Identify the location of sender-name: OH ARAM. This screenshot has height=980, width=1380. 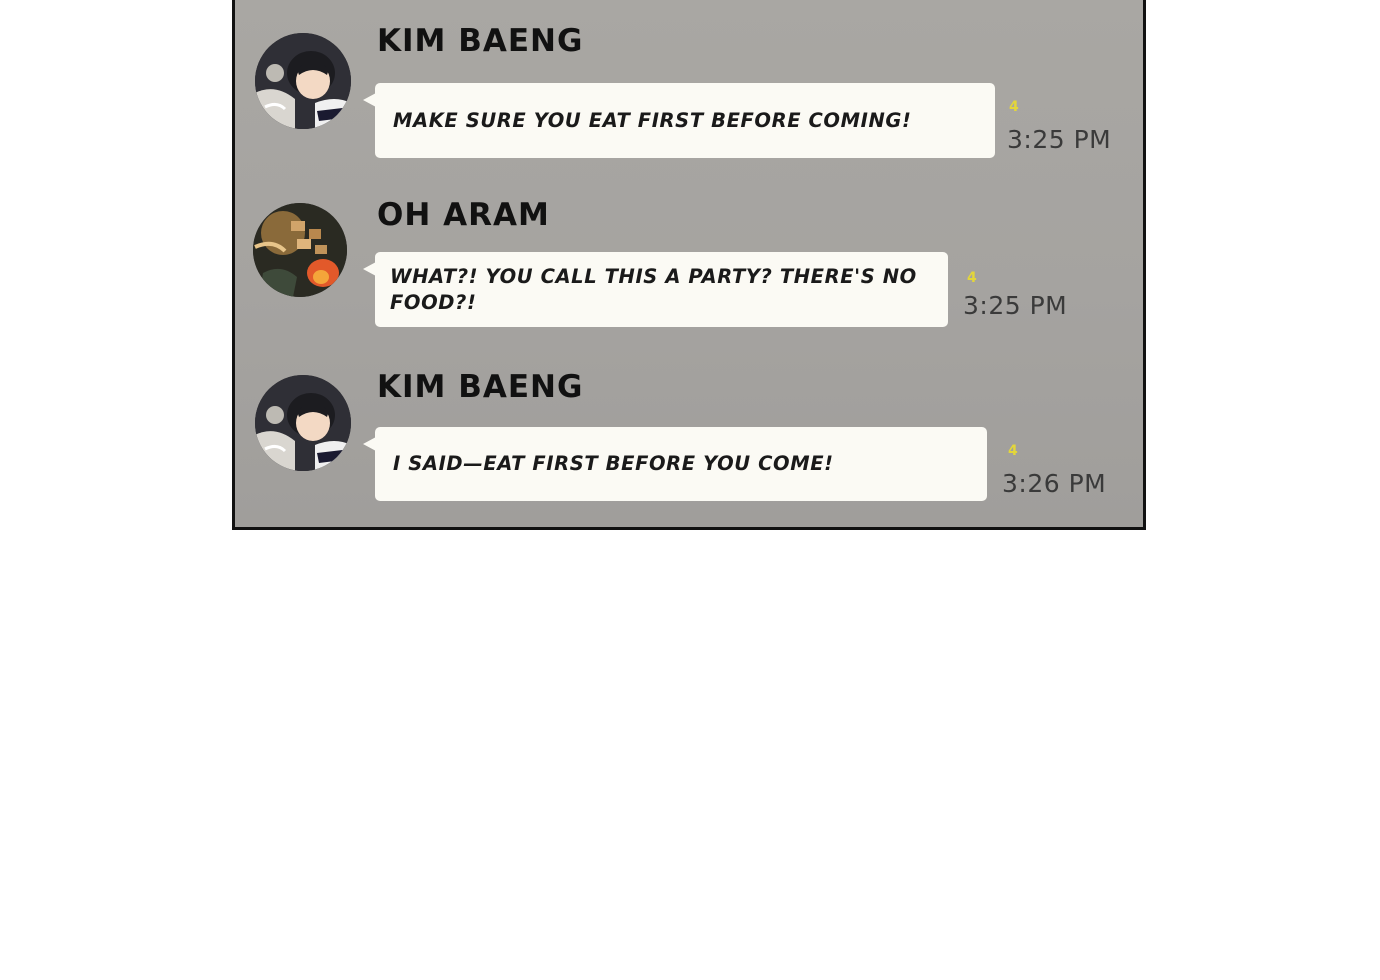
(463, 215).